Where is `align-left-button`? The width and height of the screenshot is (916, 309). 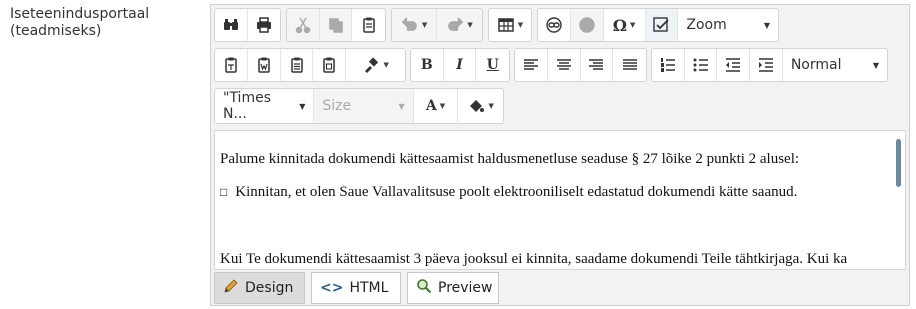
align-left-button is located at coordinates (531, 65).